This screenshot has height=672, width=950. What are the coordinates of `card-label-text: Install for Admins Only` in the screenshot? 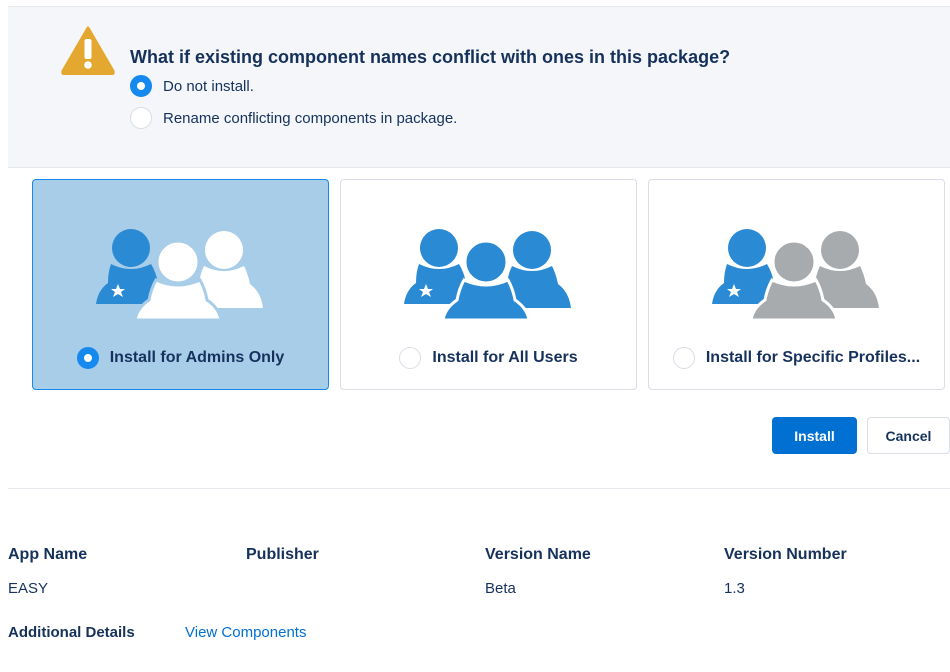 It's located at (197, 357).